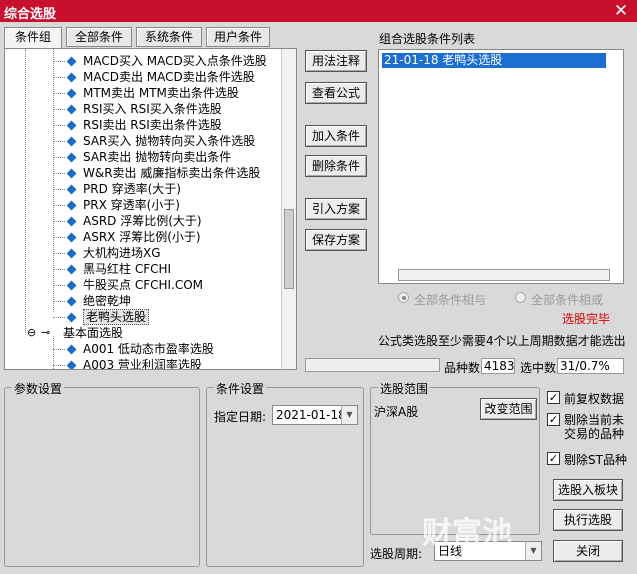 The image size is (637, 574). I want to click on scrollbar-thumb, so click(289, 249).